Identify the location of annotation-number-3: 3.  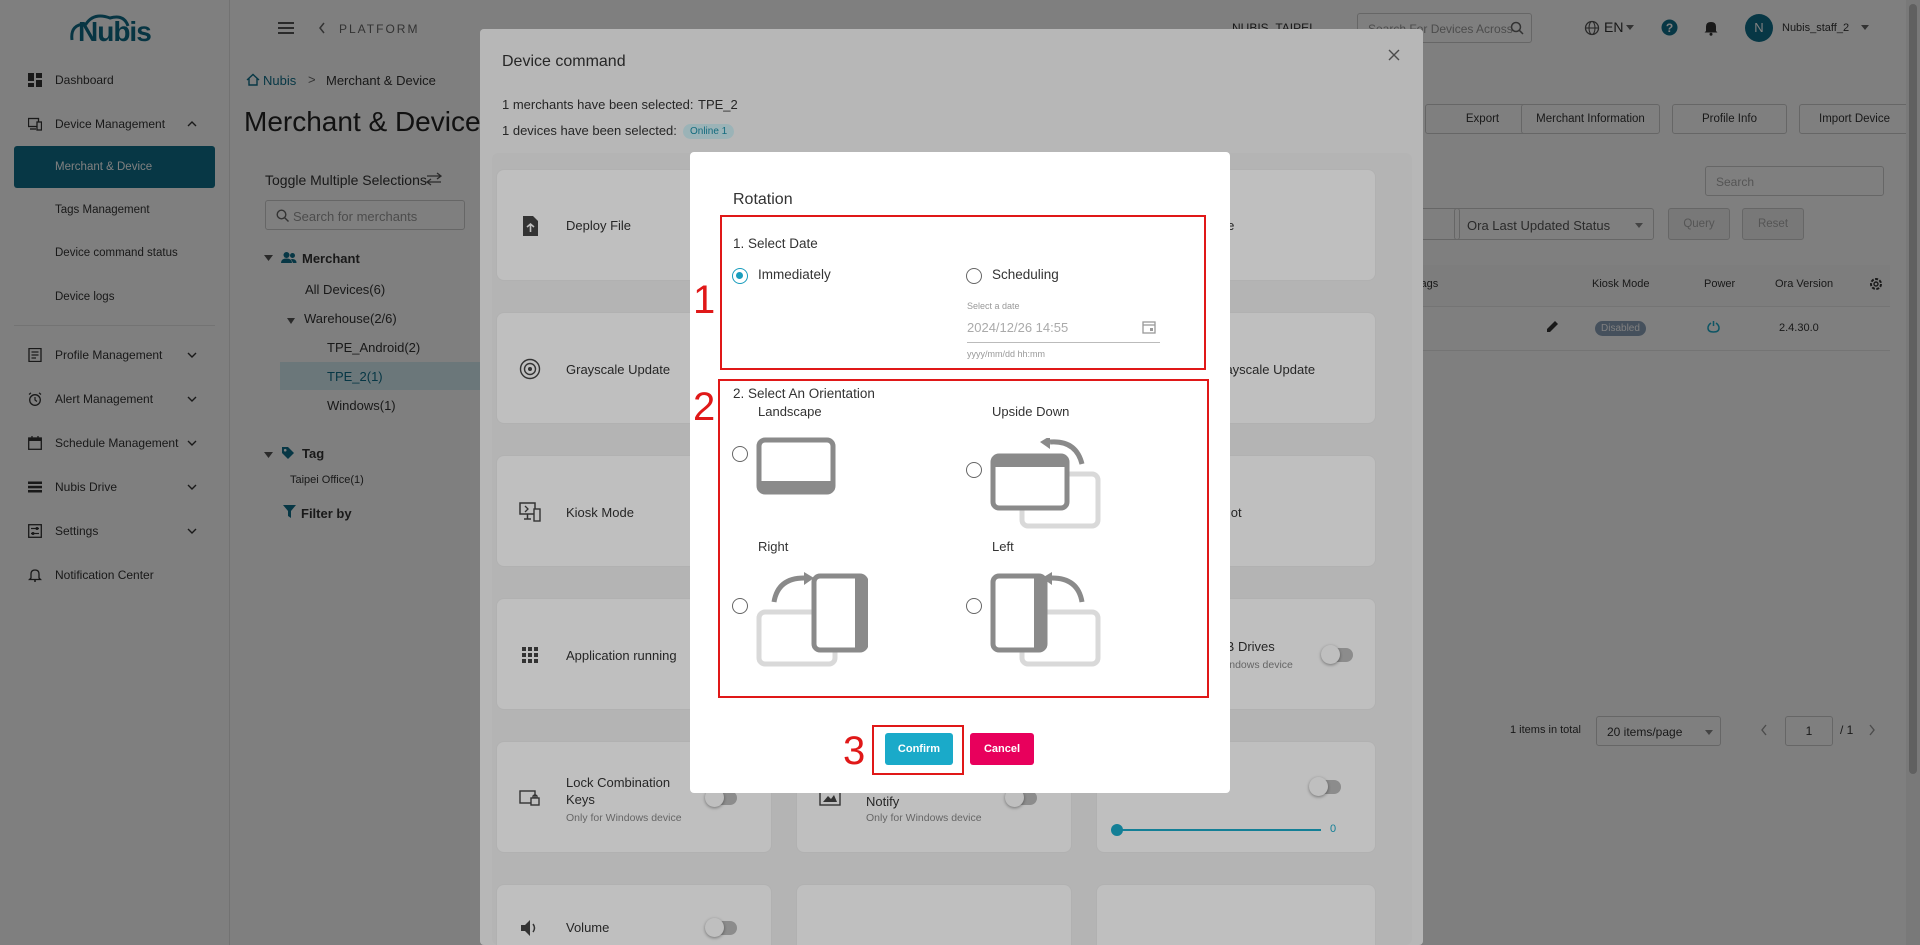
(854, 751).